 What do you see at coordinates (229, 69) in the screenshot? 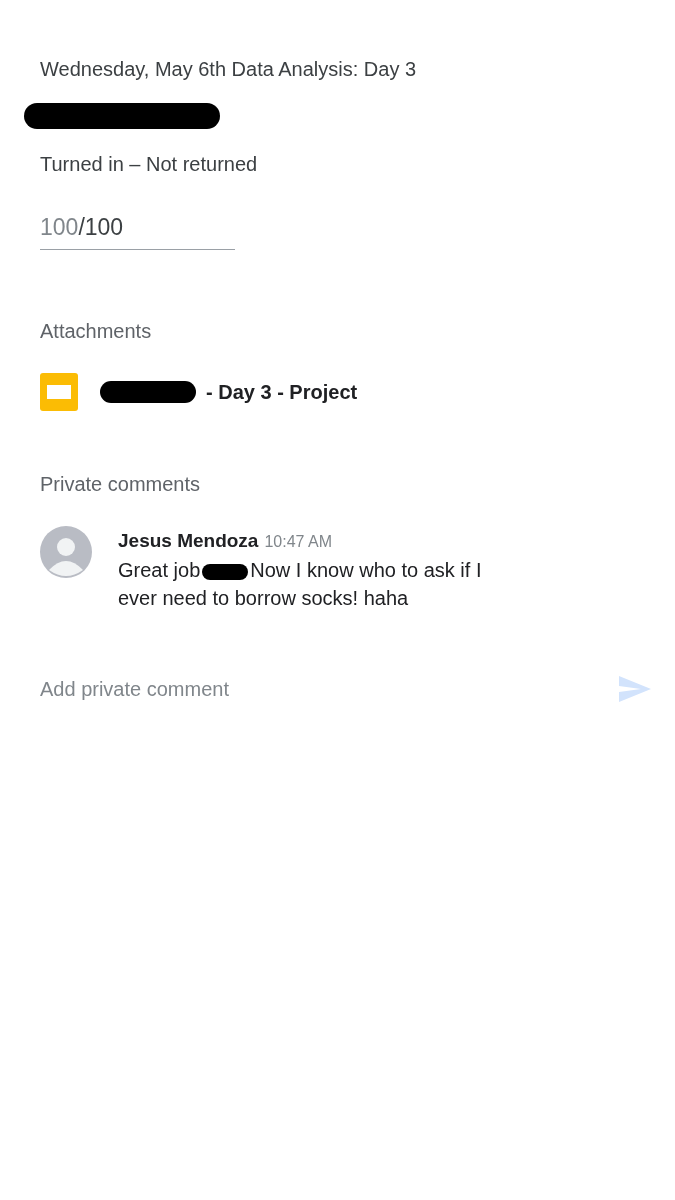
I see `assignment-title: Wednesday, May 6th Data Analysis: Day 3` at bounding box center [229, 69].